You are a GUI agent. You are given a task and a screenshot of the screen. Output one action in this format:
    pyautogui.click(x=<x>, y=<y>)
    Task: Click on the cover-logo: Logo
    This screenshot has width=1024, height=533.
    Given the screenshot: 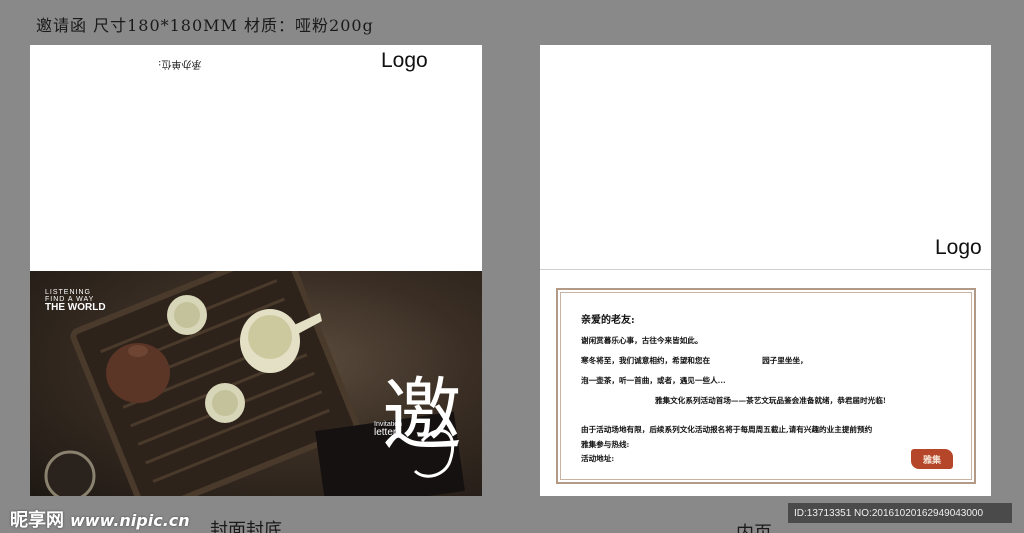 What is the action you would take?
    pyautogui.click(x=404, y=60)
    